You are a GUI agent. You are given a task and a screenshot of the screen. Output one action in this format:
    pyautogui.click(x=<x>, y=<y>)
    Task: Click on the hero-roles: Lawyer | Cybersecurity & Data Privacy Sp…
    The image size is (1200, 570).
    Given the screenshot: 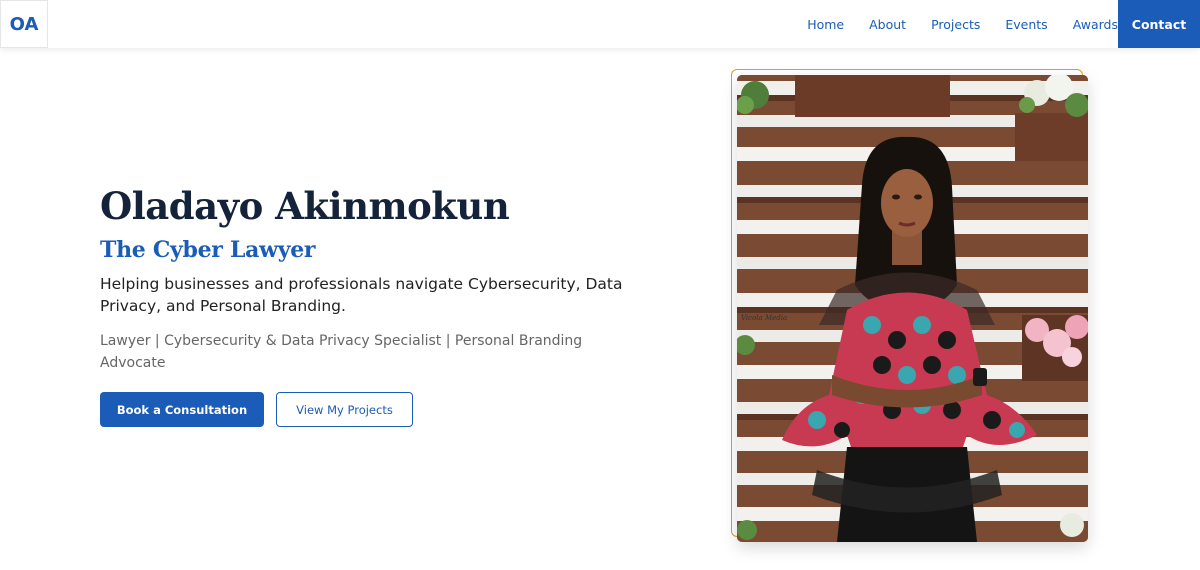 What is the action you would take?
    pyautogui.click(x=341, y=352)
    